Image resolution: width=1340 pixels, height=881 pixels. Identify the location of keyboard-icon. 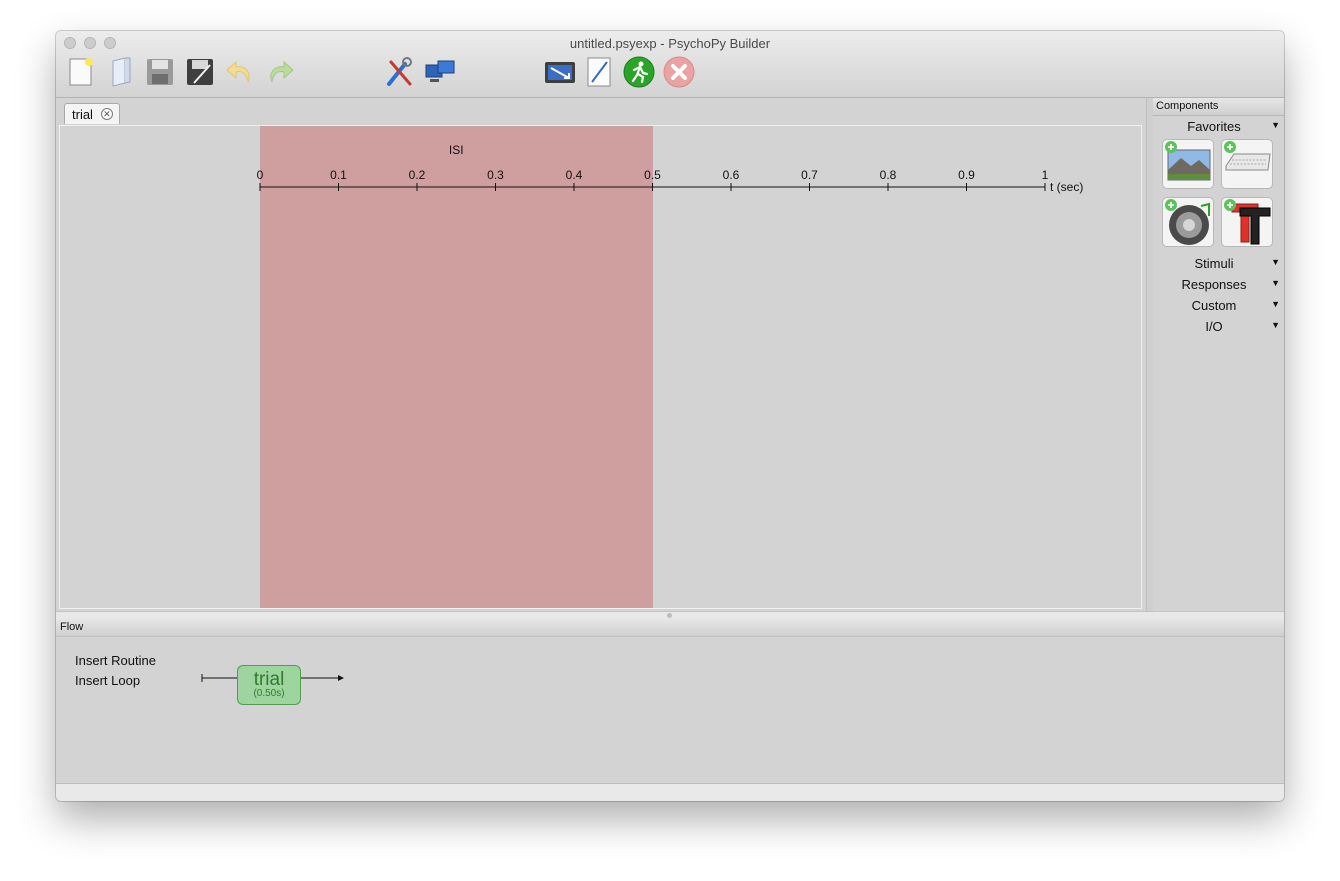
(1247, 156).